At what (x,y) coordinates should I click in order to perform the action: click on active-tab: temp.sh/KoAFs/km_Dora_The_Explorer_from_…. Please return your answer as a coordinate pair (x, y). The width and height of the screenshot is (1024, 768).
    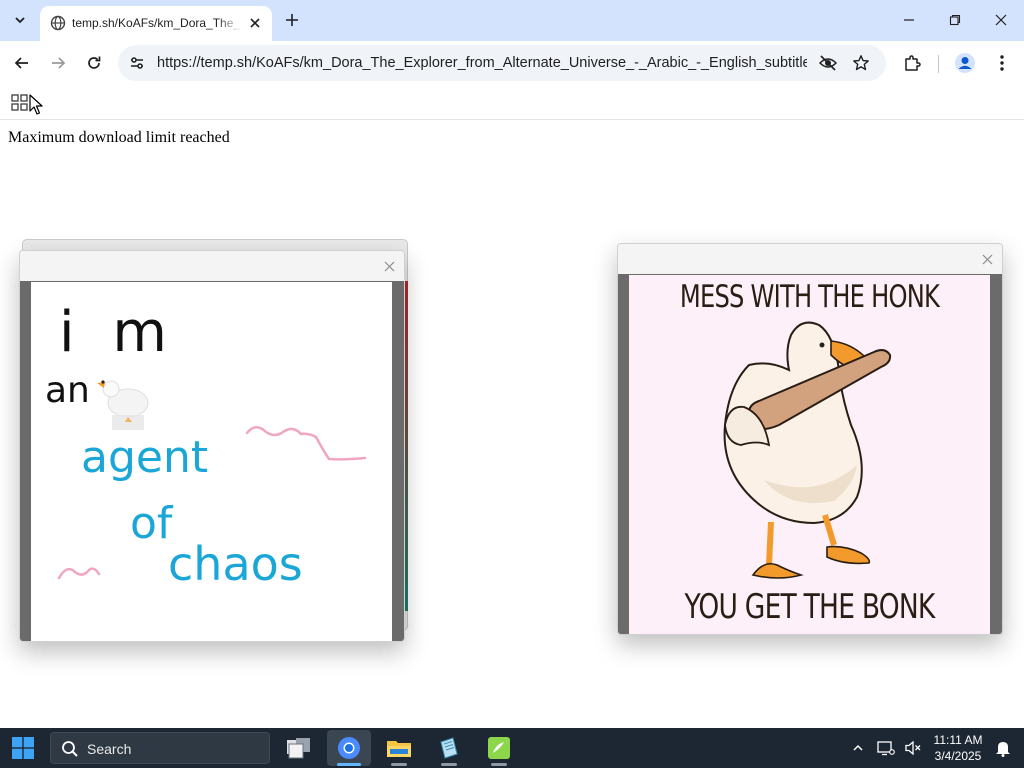
    Looking at the image, I should click on (156, 23).